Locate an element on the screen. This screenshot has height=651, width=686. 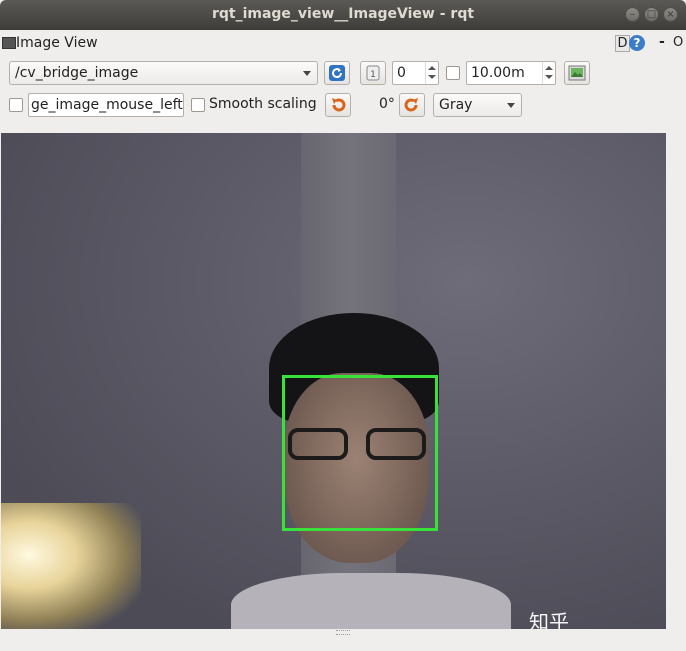
person-shirt is located at coordinates (371, 601).